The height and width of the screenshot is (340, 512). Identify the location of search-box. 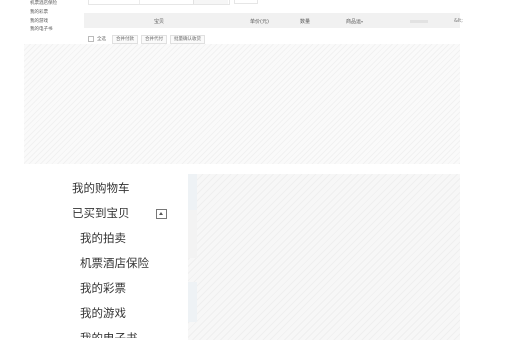
(159, 2).